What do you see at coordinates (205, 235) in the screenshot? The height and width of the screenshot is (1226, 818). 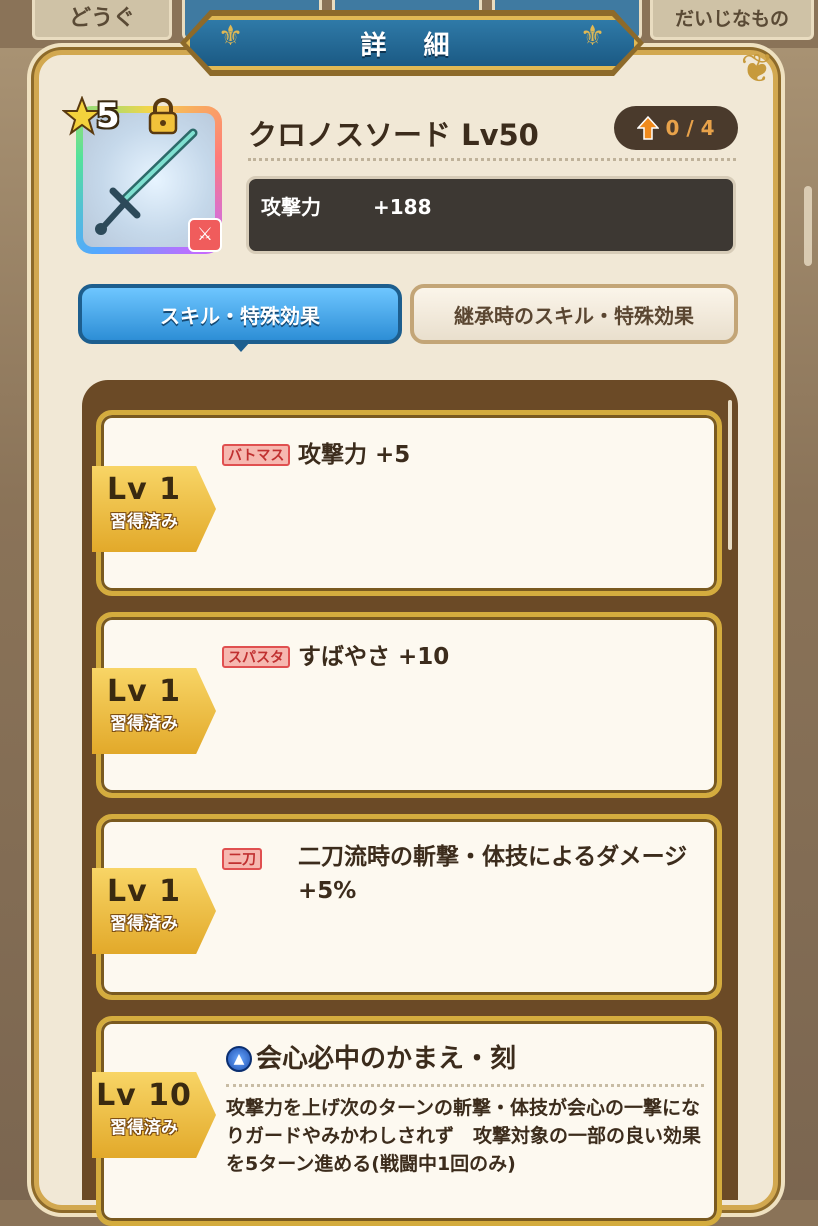 I see `weapon-type-sword-icon: ⚔` at bounding box center [205, 235].